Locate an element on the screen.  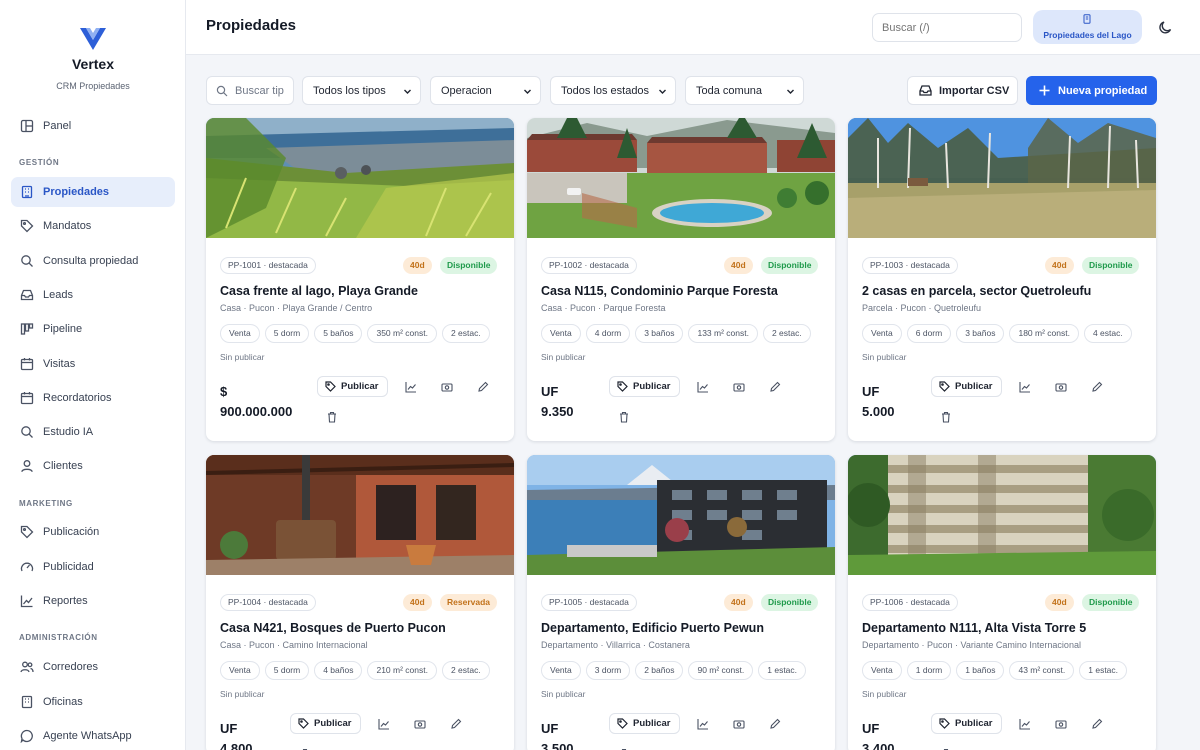
days-badge: 40d is located at coordinates (1059, 602).